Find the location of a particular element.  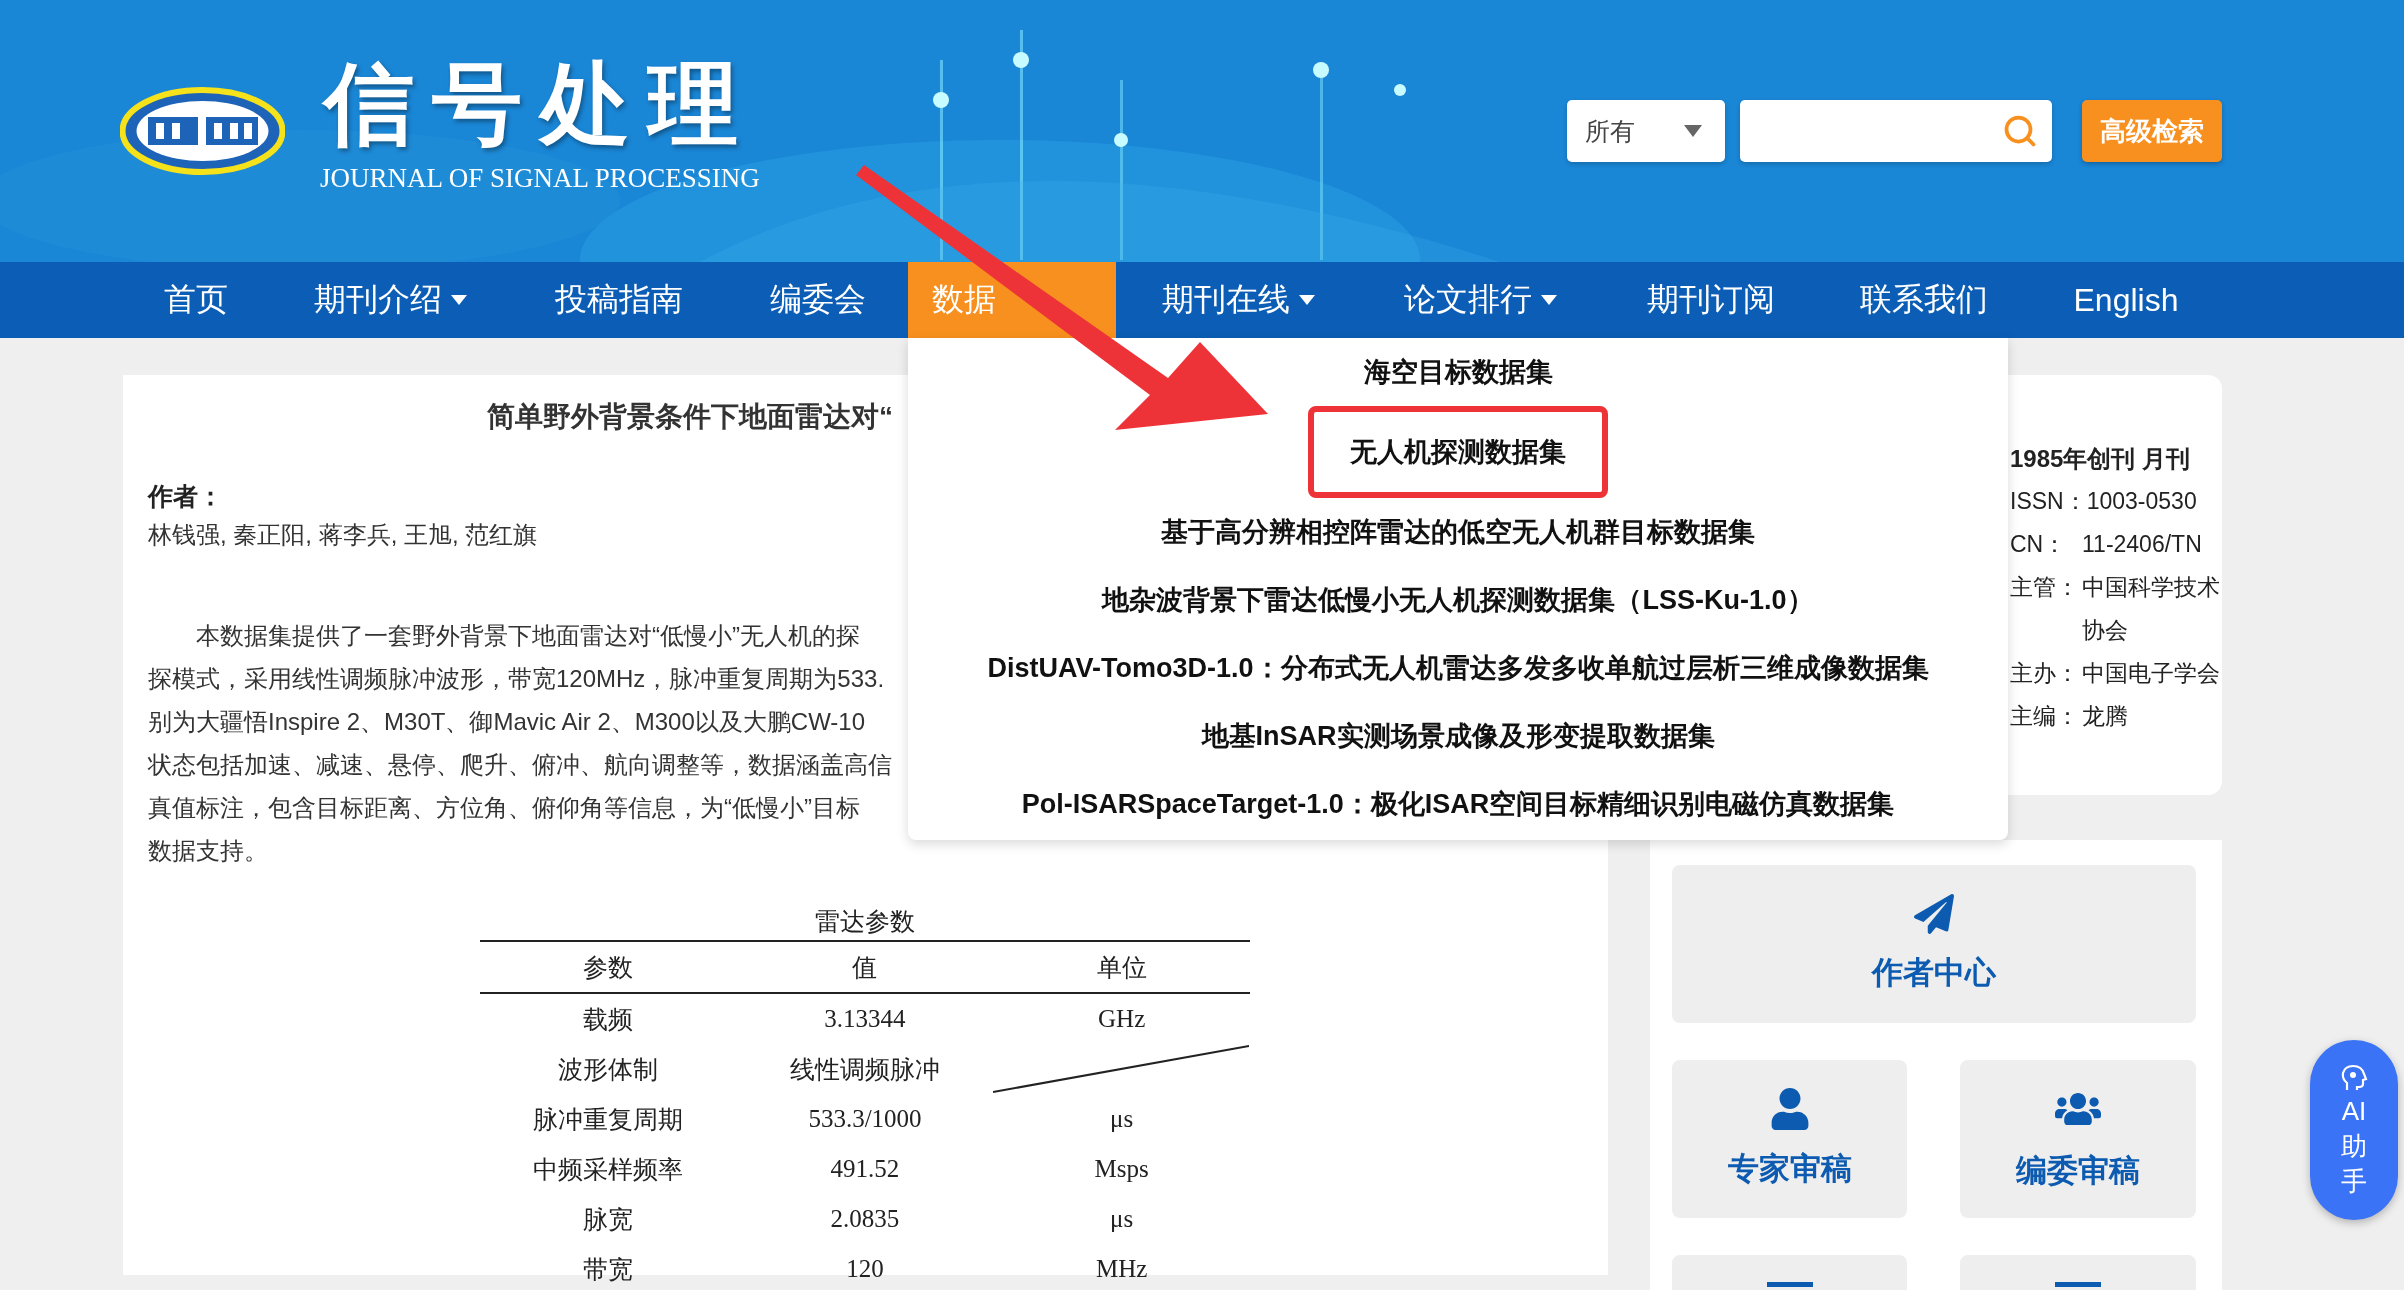

portal-tile: 编委审稿 is located at coordinates (2078, 1139).